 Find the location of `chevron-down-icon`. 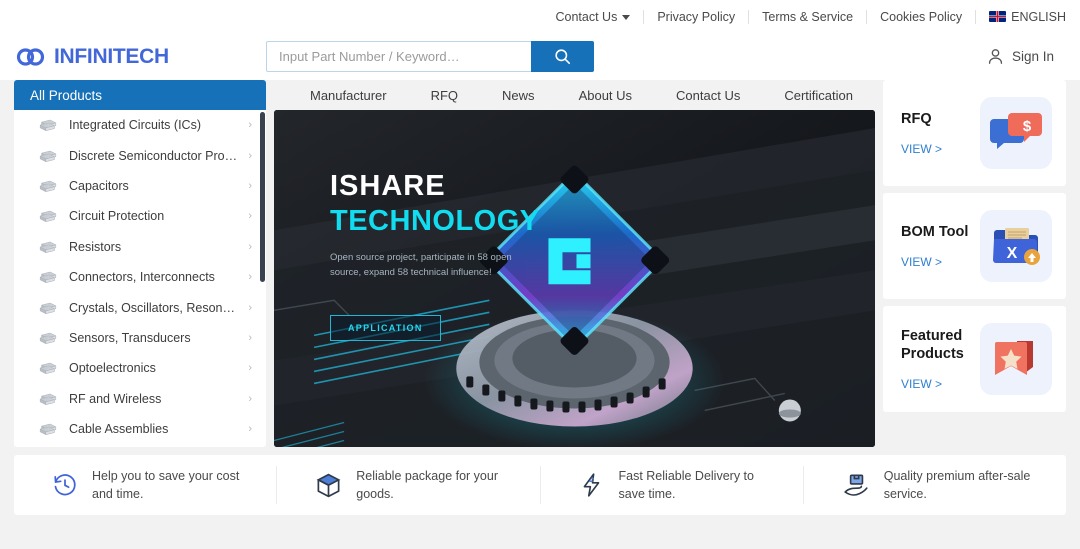

chevron-down-icon is located at coordinates (626, 17).